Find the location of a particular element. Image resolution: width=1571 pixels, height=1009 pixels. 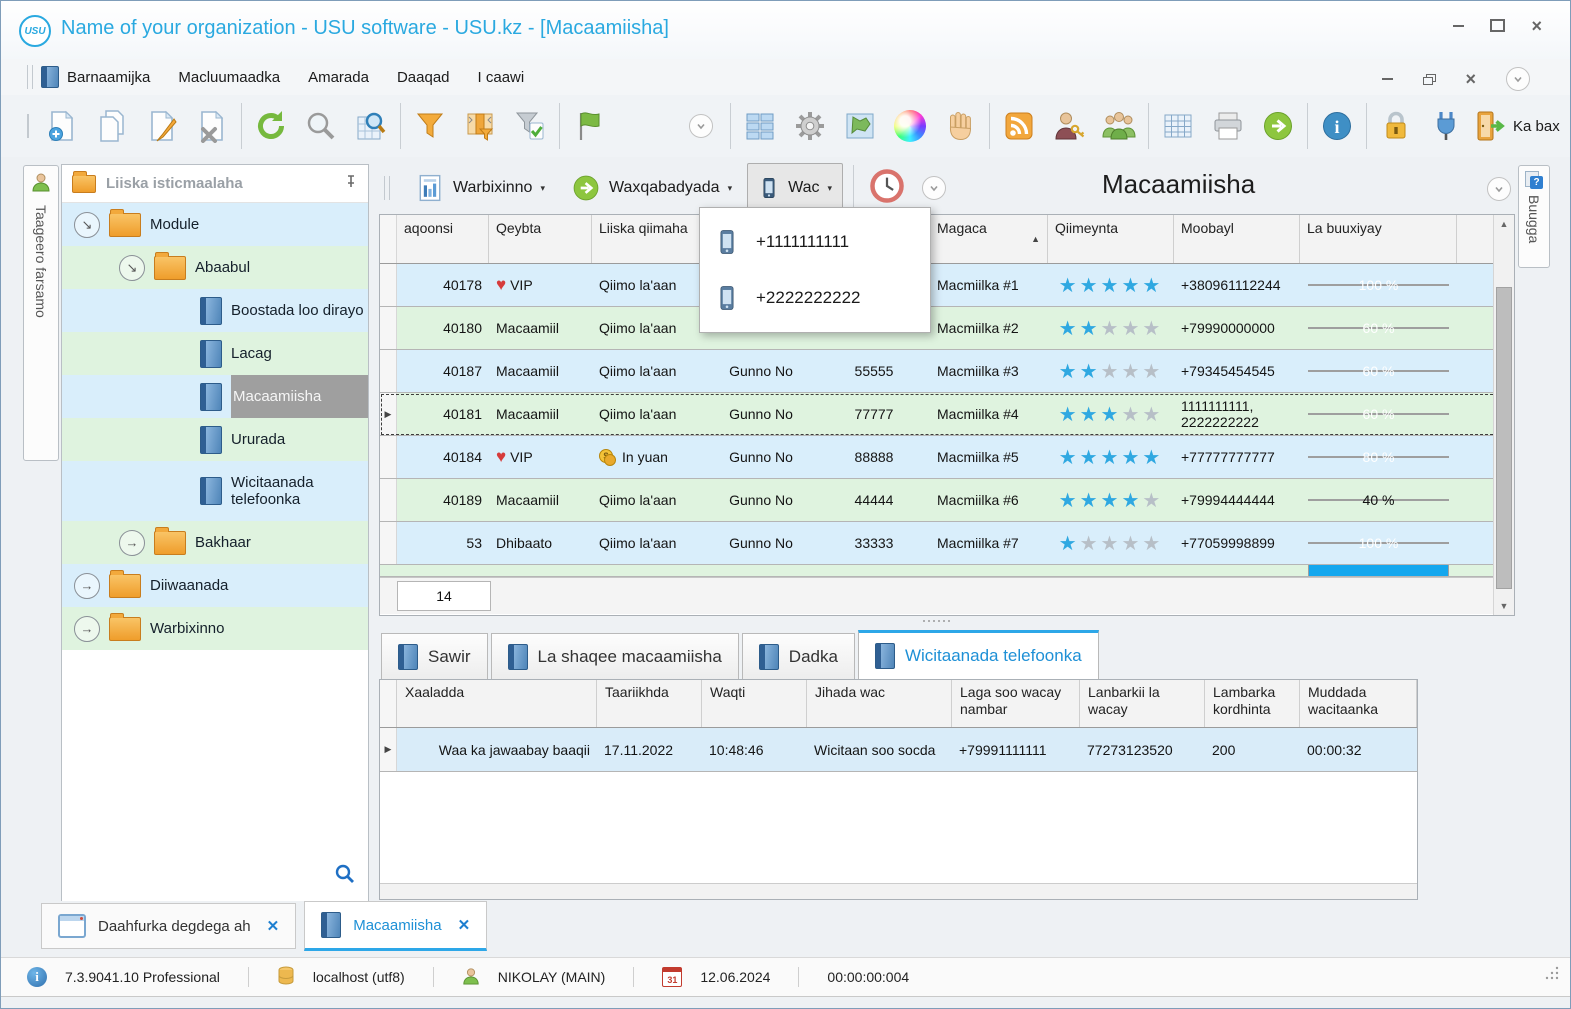

map-button is located at coordinates (860, 126).